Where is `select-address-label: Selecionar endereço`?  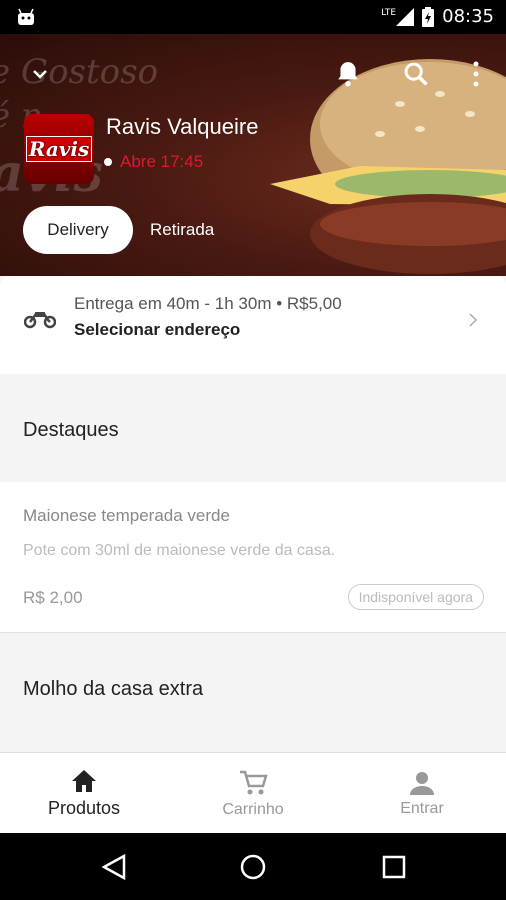
select-address-label: Selecionar endereço is located at coordinates (157, 329).